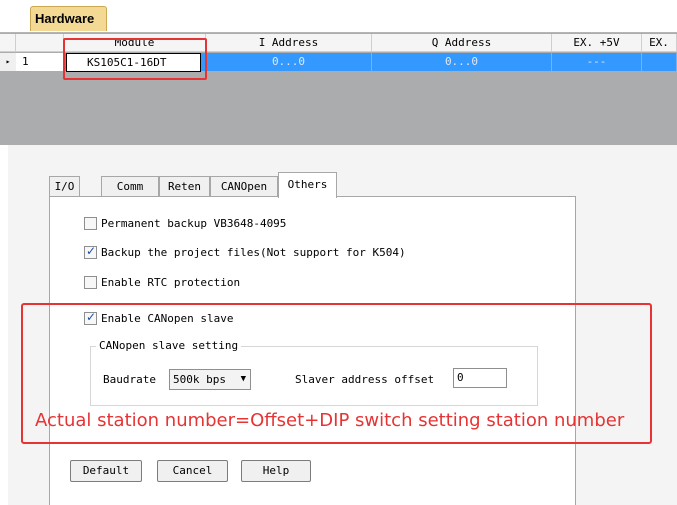  I want to click on cell-i-address: 0...0, so click(289, 62).